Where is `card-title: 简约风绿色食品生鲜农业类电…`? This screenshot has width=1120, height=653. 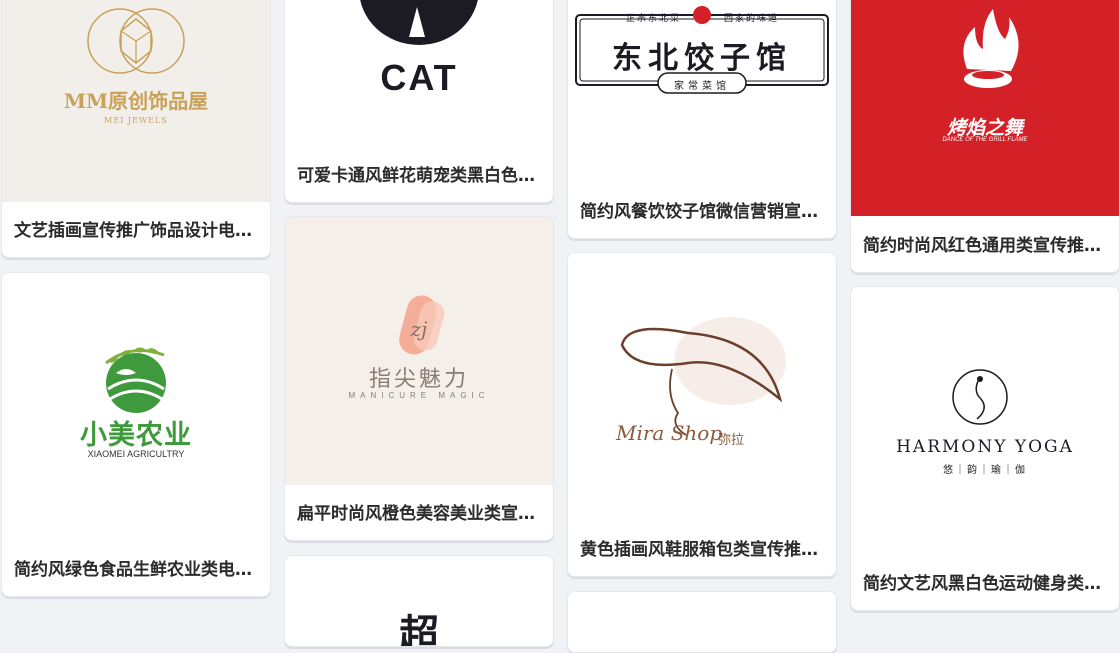
card-title: 简约风绿色食品生鲜农业类电… is located at coordinates (135, 567).